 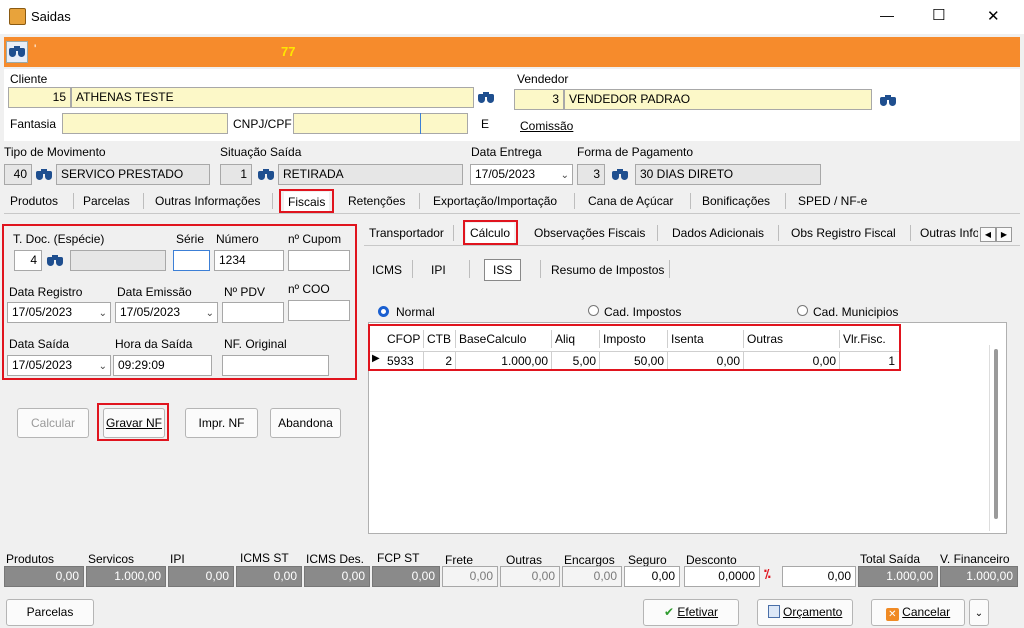 What do you see at coordinates (635, 152) in the screenshot?
I see `pagamento-label: Forma de Pagamento` at bounding box center [635, 152].